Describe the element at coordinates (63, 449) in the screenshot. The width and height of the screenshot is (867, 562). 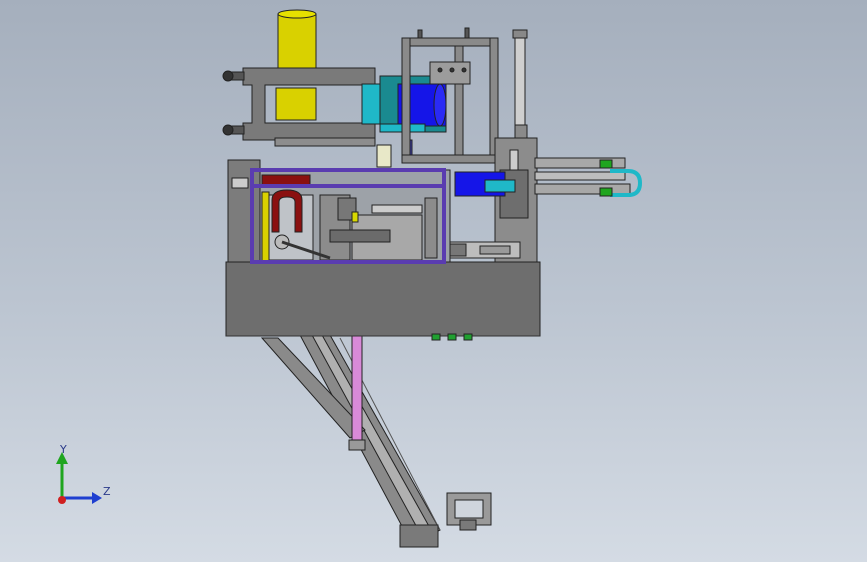
I see `y-axis-label: Y` at that location.